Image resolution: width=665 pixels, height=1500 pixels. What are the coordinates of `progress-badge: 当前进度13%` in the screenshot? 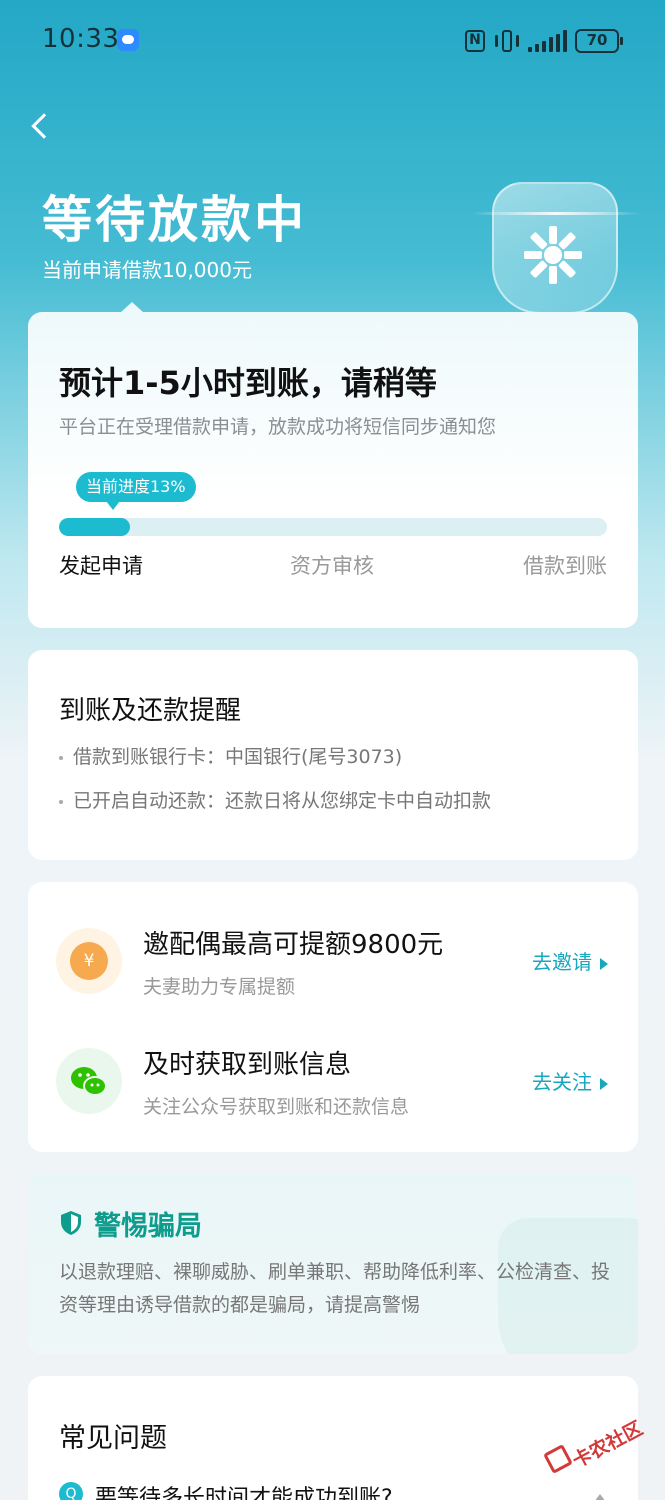 It's located at (136, 491).